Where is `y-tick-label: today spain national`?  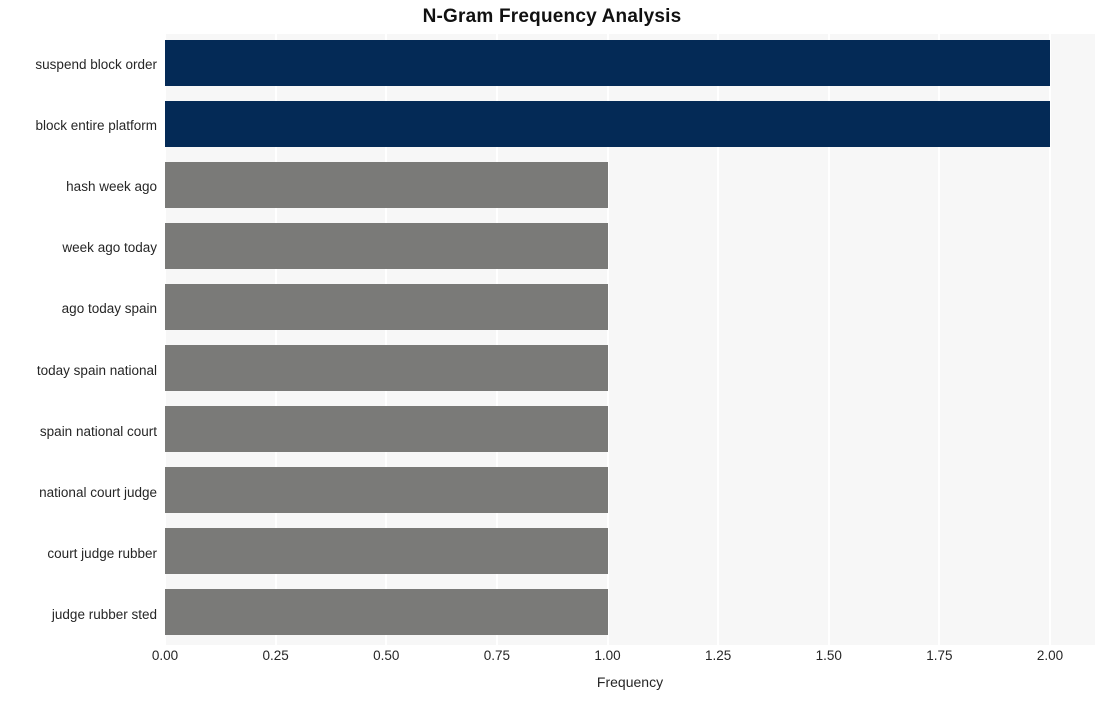
y-tick-label: today spain national is located at coordinates (96, 370).